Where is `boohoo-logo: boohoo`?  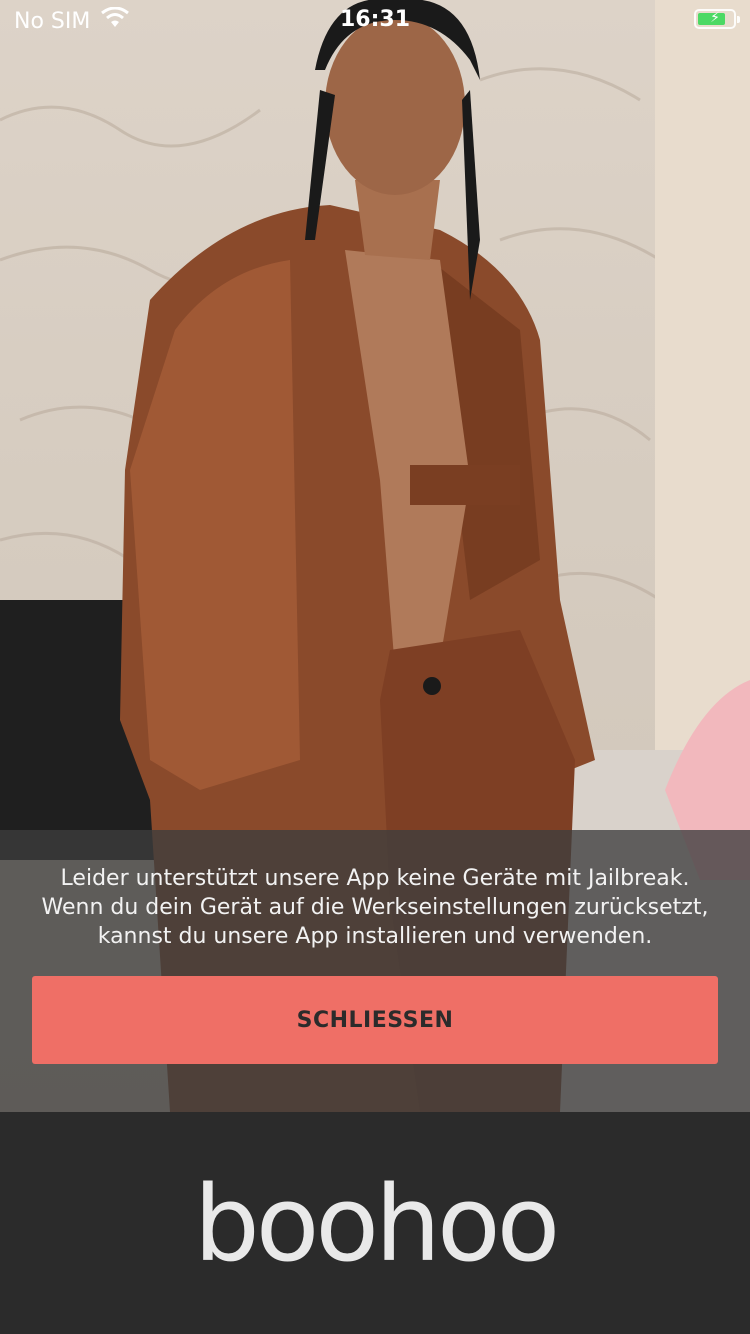 boohoo-logo: boohoo is located at coordinates (376, 1224).